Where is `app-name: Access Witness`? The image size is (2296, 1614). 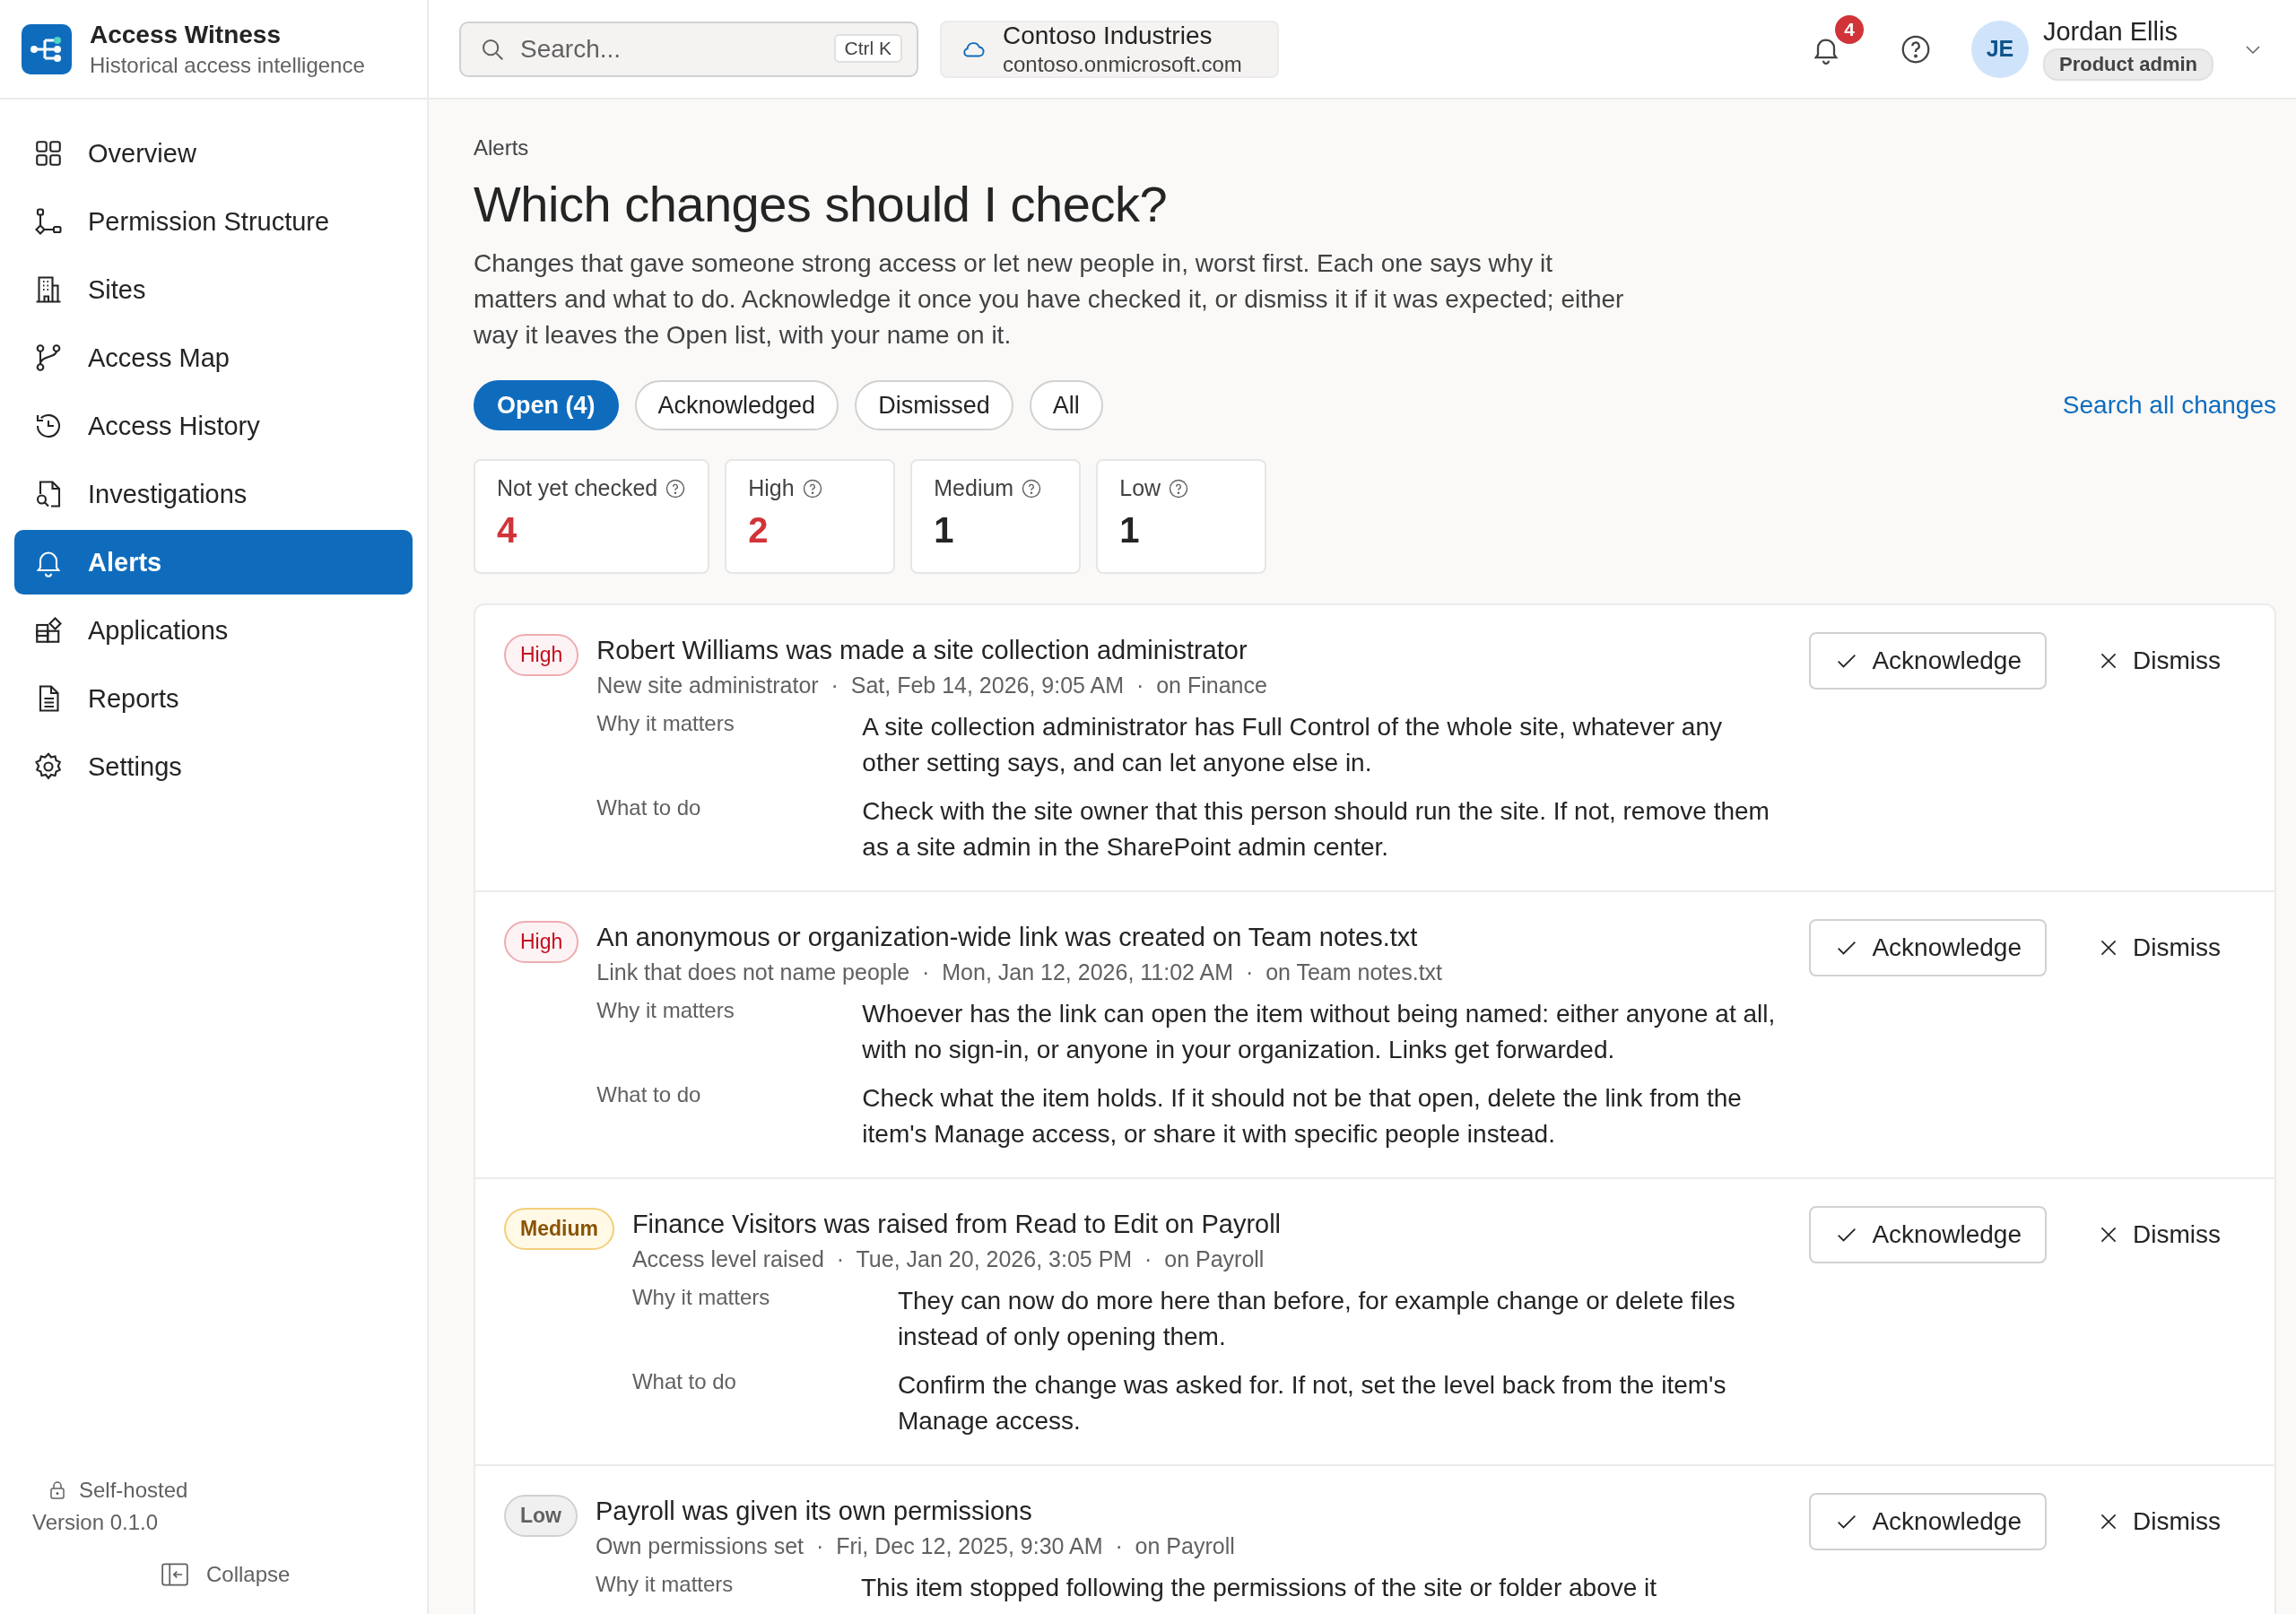 app-name: Access Witness is located at coordinates (186, 34).